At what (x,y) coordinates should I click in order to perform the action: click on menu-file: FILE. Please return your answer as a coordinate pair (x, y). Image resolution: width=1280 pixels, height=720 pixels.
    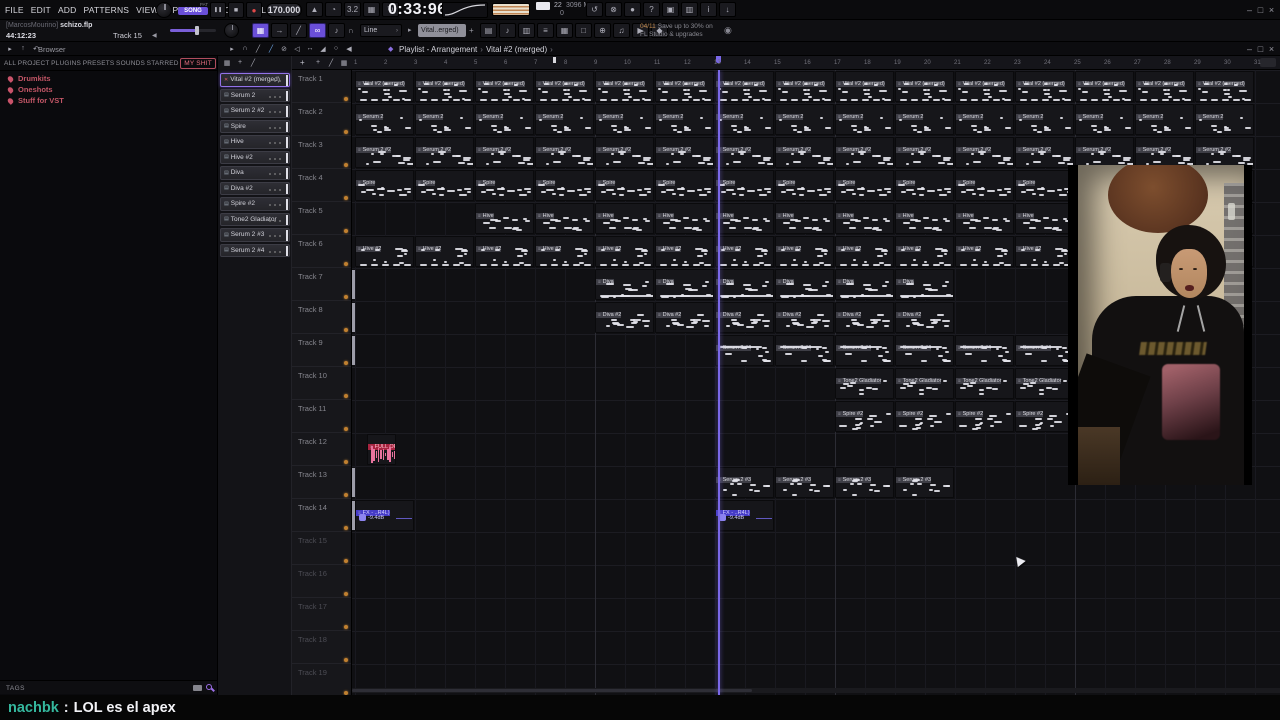
    Looking at the image, I should click on (14, 10).